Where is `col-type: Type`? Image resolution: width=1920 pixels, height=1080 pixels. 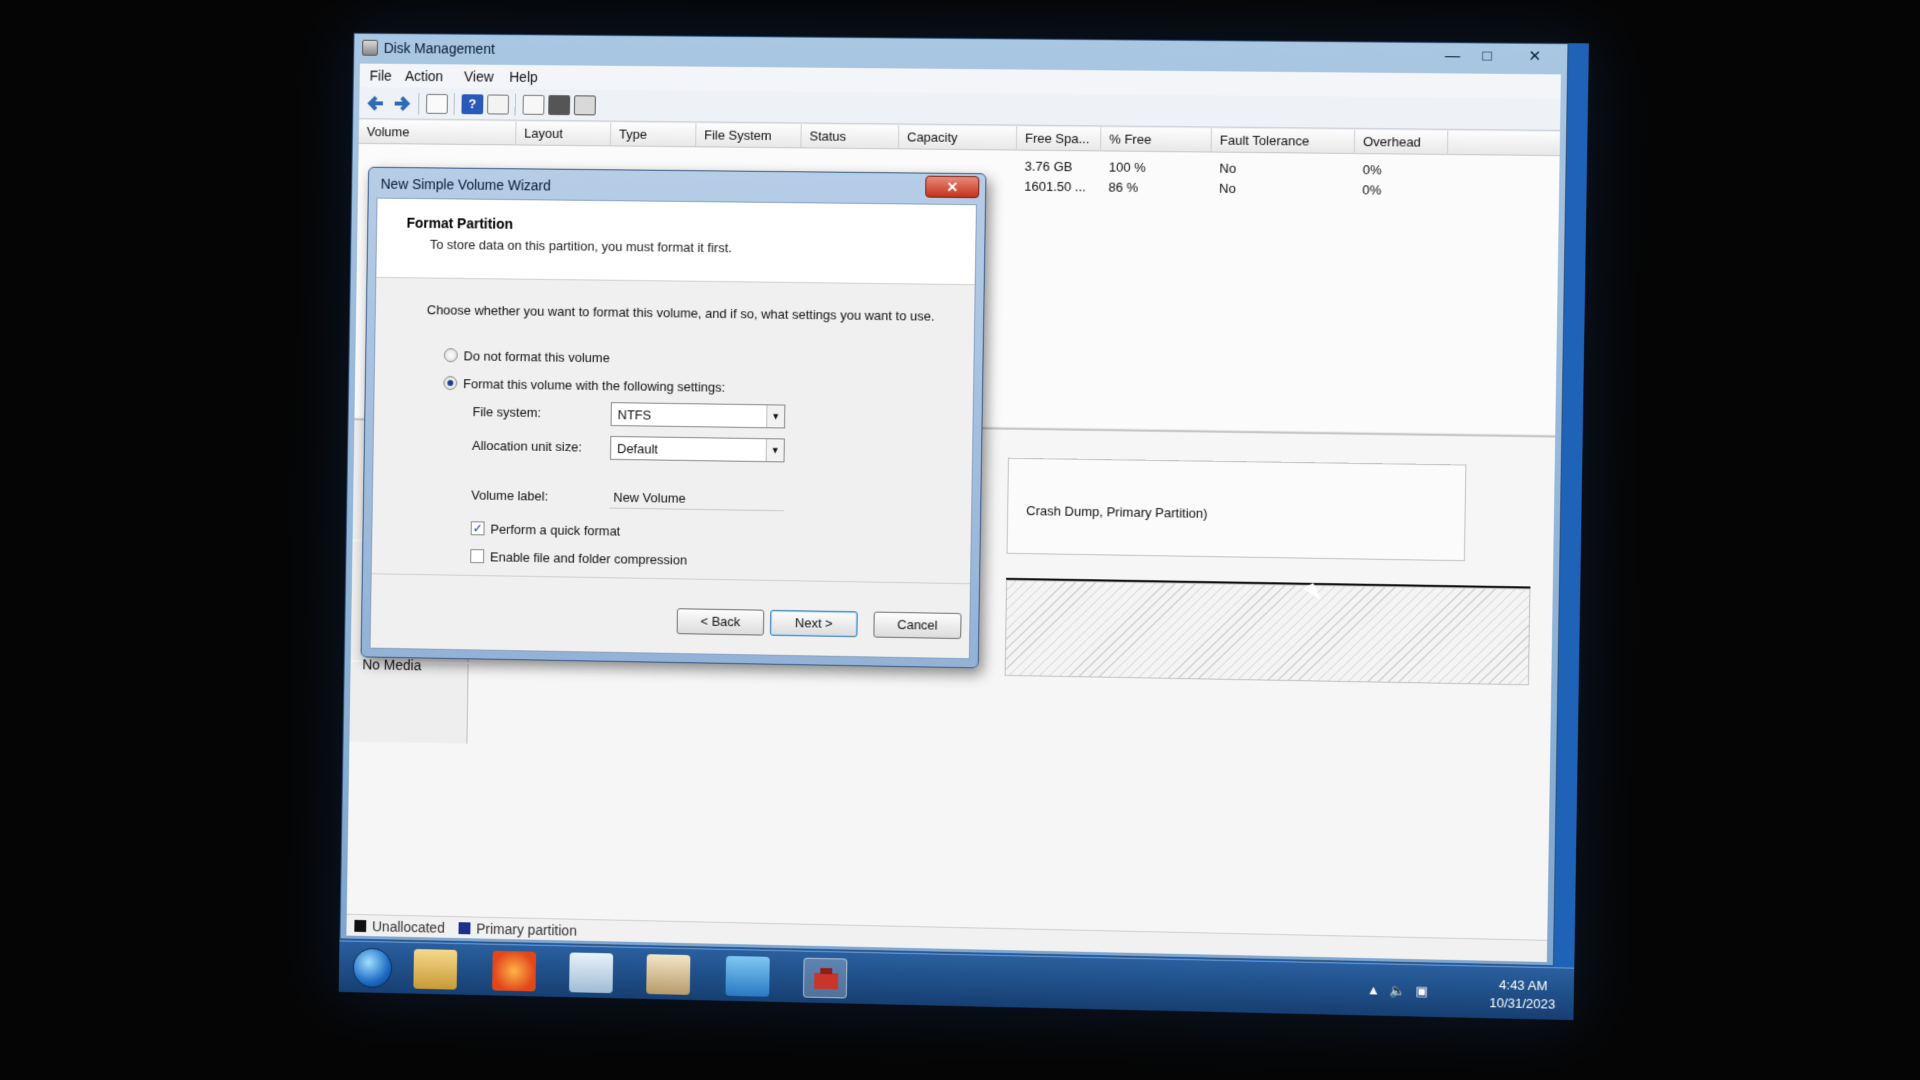 col-type: Type is located at coordinates (653, 135).